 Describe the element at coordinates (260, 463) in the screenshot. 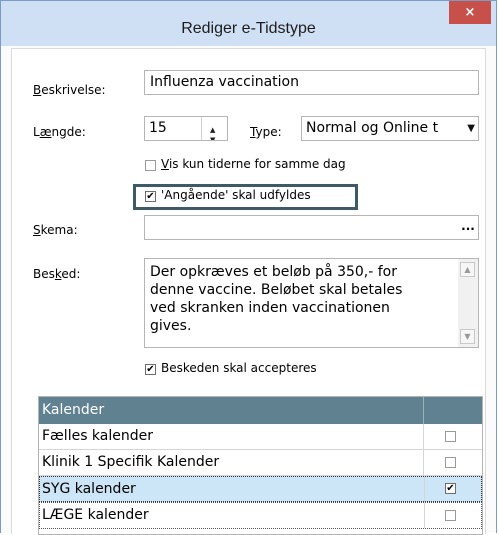

I see `table-row: Klinik 1 Specifik Kalender` at that location.